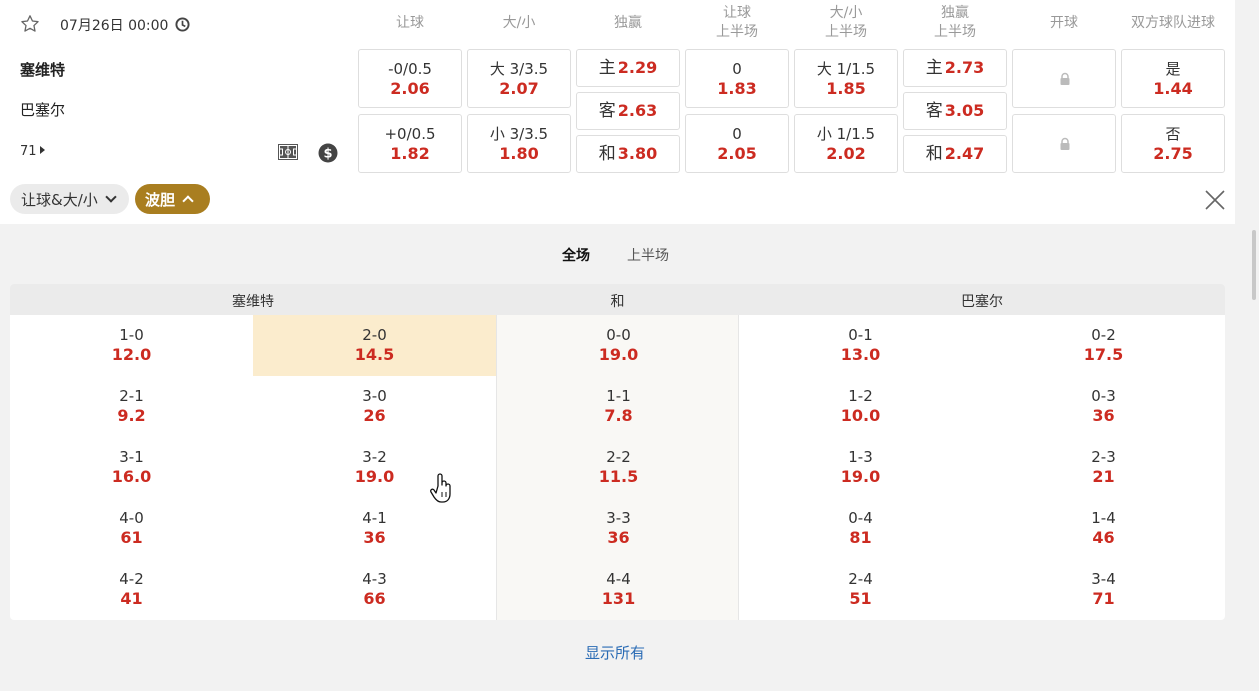  What do you see at coordinates (1103, 354) in the screenshot?
I see `score-odd: 17.5` at bounding box center [1103, 354].